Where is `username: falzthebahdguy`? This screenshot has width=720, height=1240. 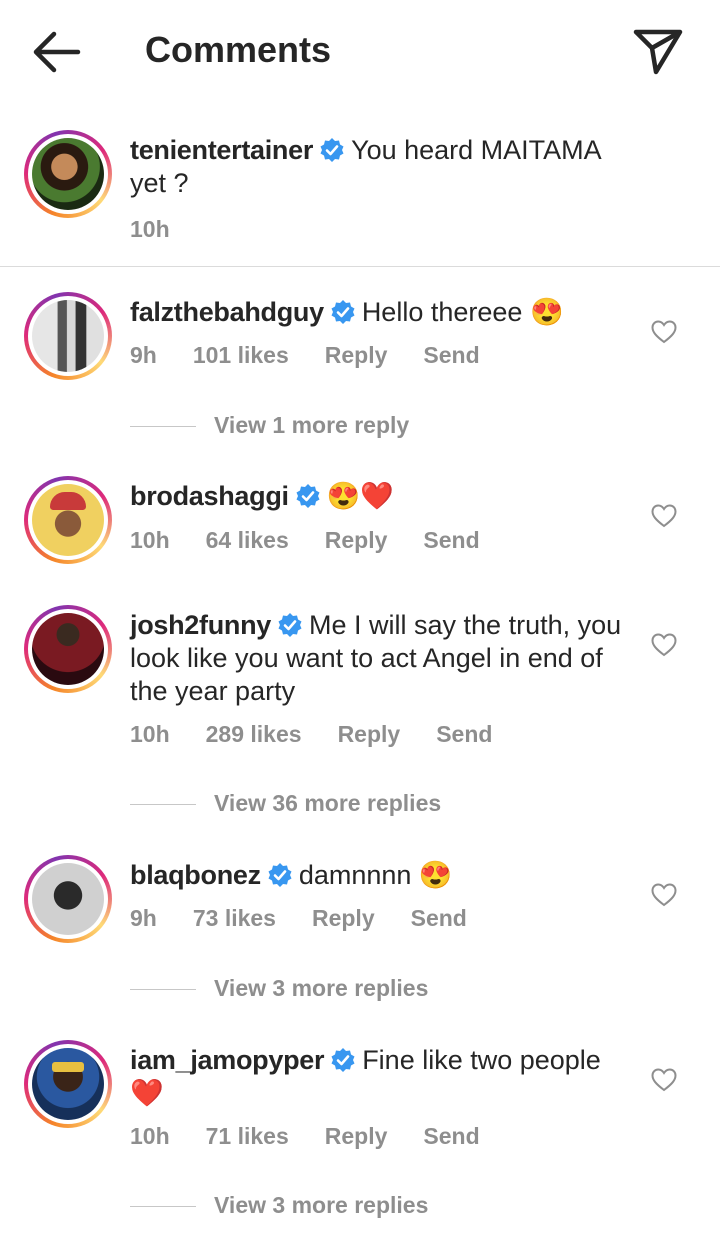
username: falzthebahdguy is located at coordinates (227, 312).